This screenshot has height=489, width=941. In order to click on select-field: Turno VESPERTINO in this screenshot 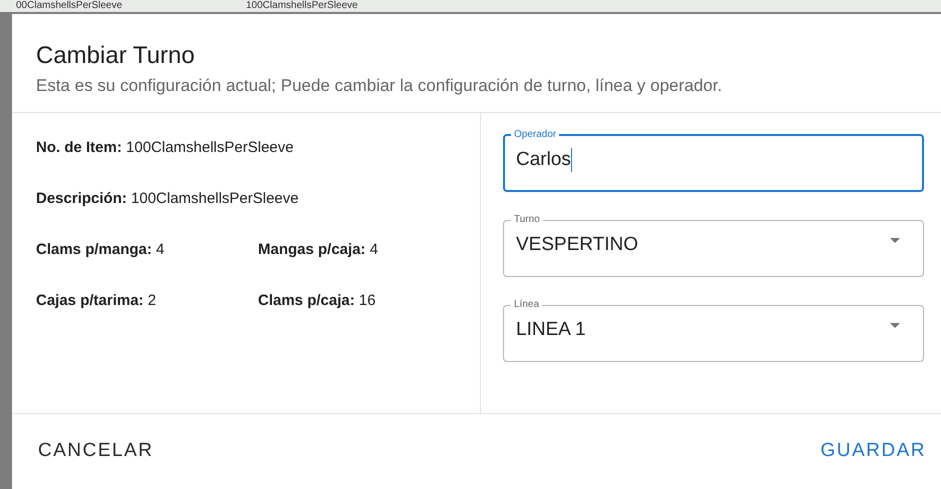, I will do `click(713, 245)`.